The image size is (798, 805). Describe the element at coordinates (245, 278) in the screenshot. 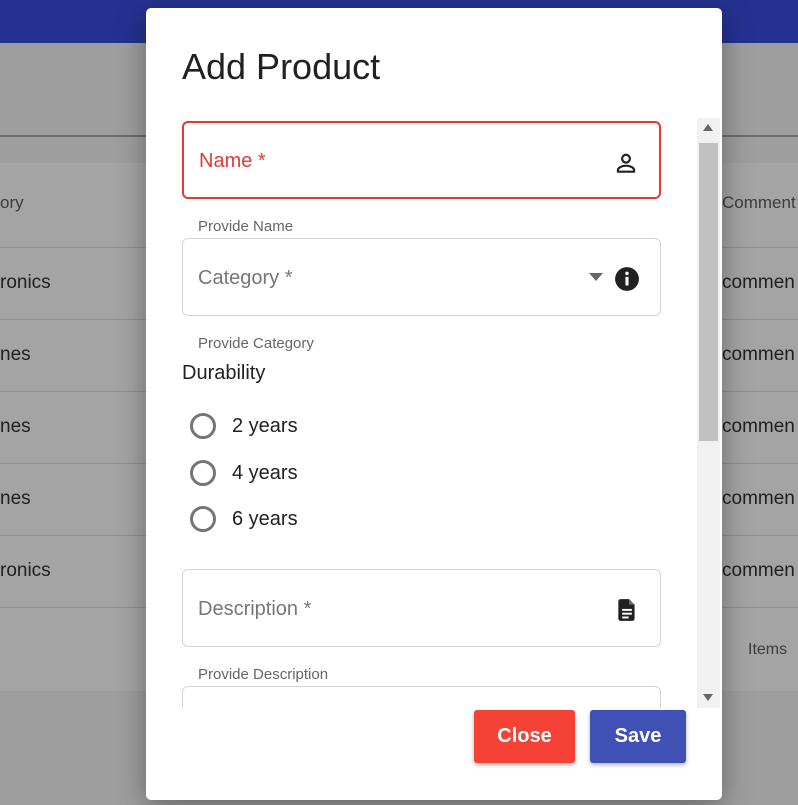

I see `category-field-label: Category *` at that location.